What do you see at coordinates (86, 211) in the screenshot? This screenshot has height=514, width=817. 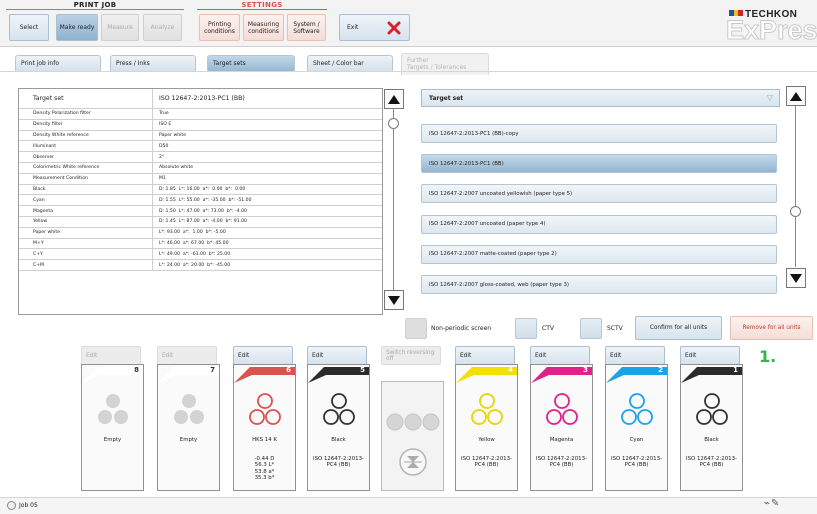 I see `table-cell-key: Magenta` at bounding box center [86, 211].